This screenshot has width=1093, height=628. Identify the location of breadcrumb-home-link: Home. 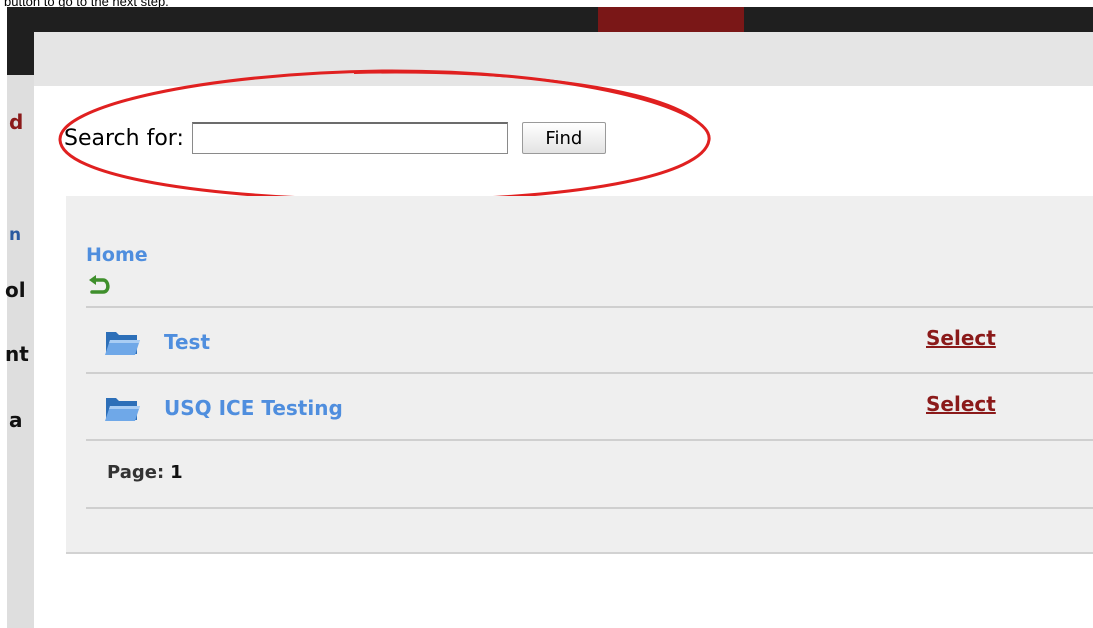
(117, 255).